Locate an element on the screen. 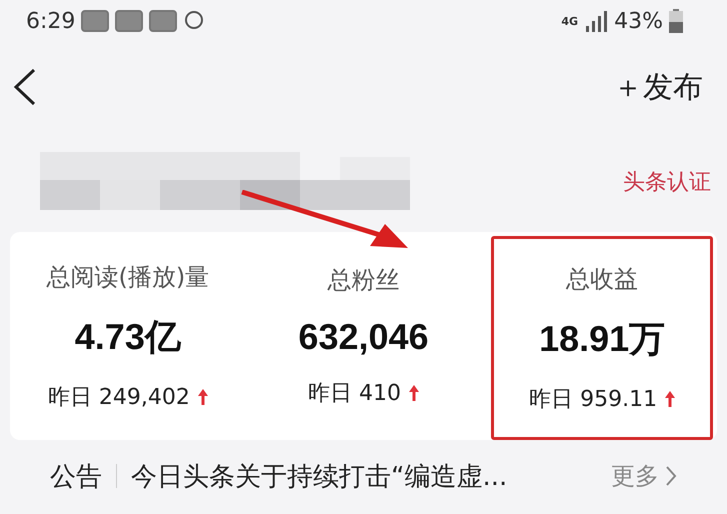 This screenshot has height=514, width=727. stat-label: 总阅读(播放)量 is located at coordinates (128, 277).